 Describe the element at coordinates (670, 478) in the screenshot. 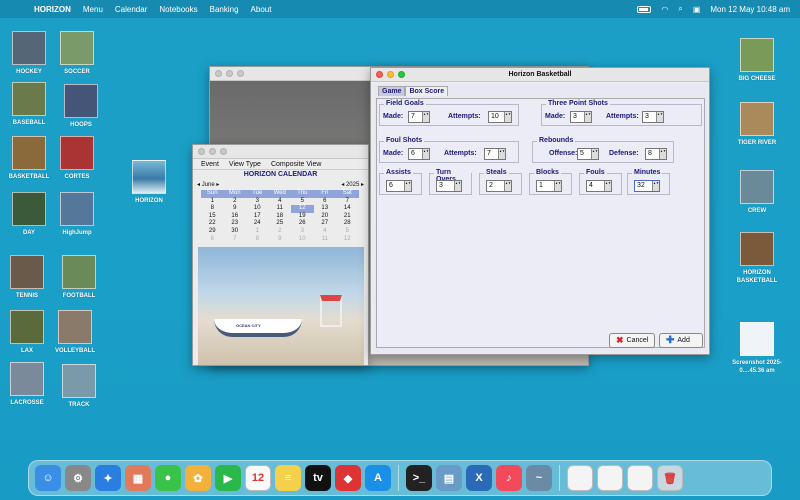

I see `trash-icon: 🗑` at that location.